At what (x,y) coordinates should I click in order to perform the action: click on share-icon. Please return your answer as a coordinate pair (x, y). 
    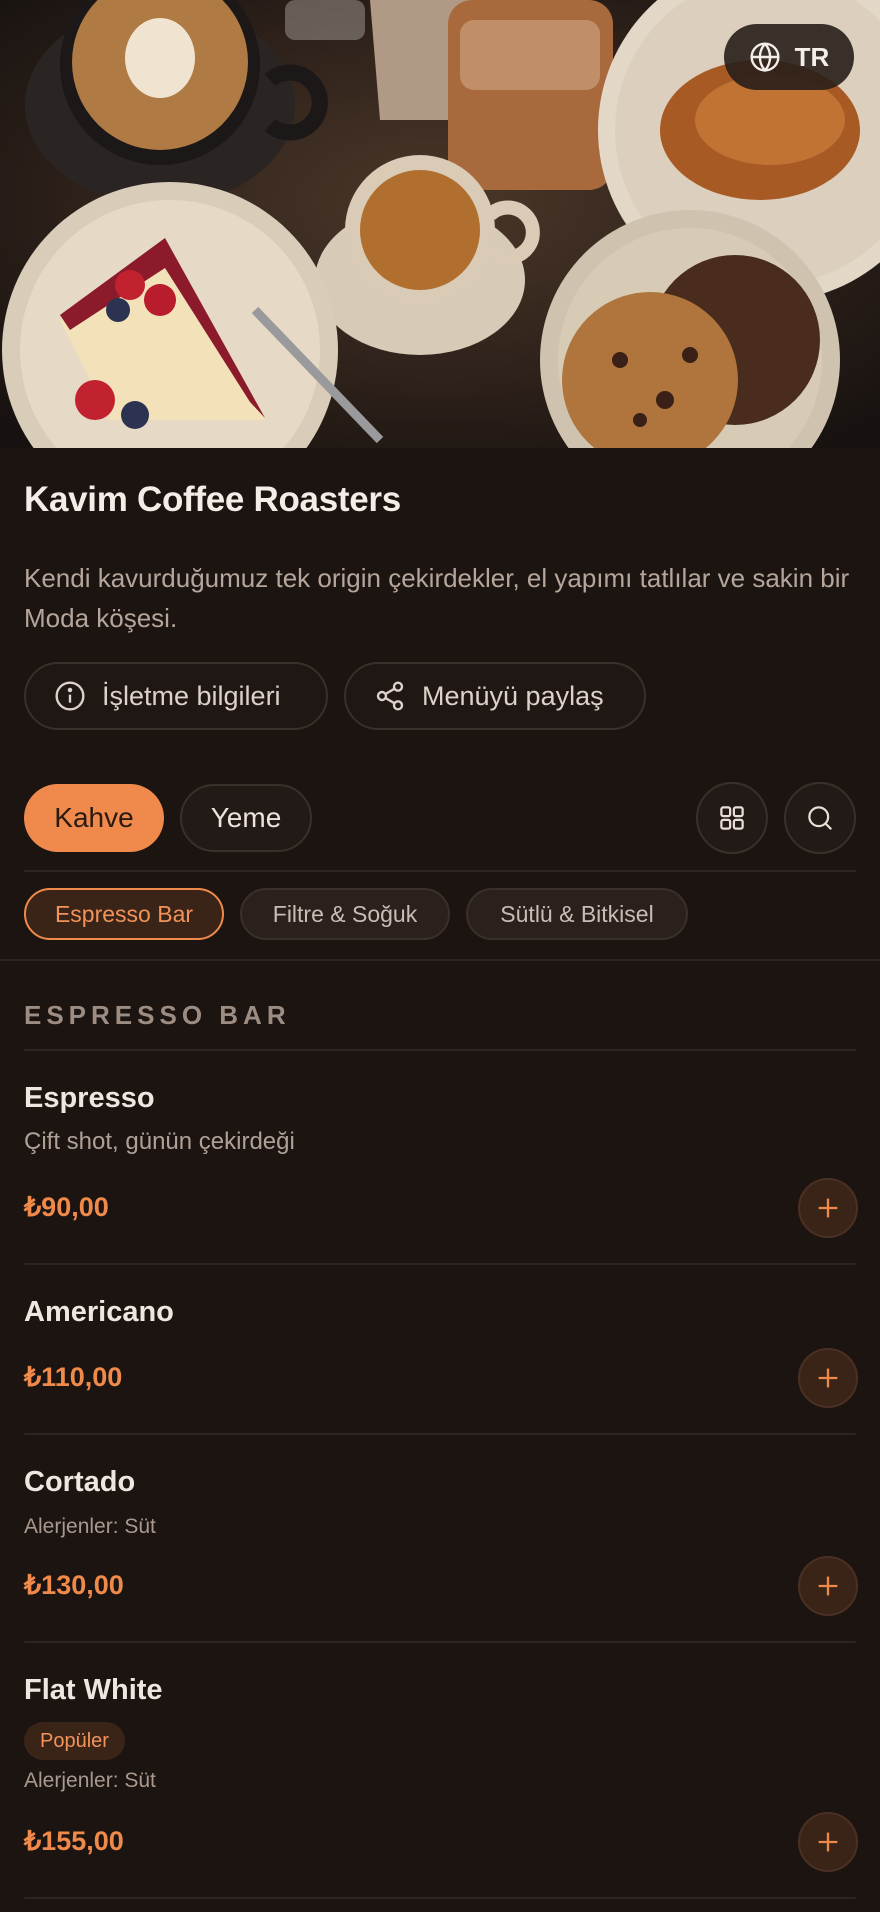
    Looking at the image, I should click on (390, 696).